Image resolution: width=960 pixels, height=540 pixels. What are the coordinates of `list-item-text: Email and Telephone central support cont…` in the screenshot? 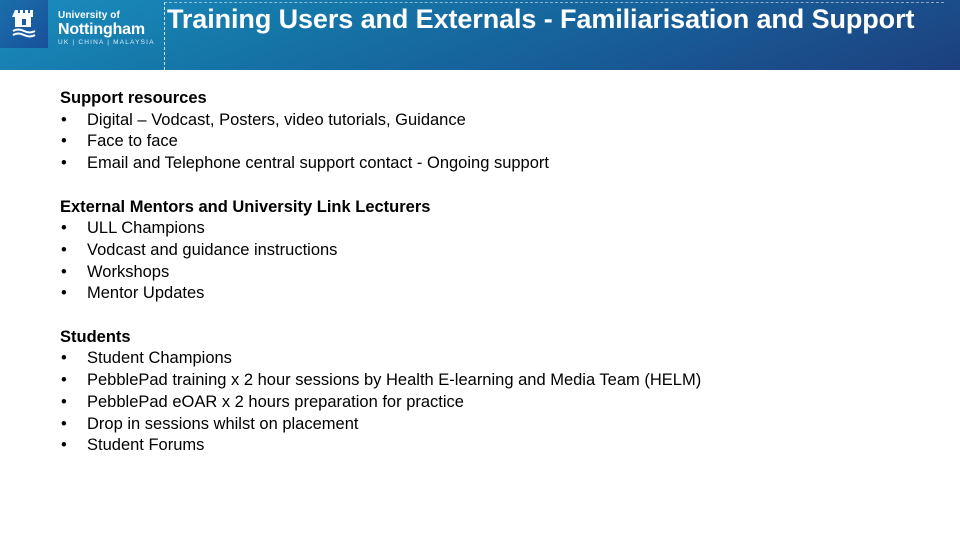 It's located at (318, 163).